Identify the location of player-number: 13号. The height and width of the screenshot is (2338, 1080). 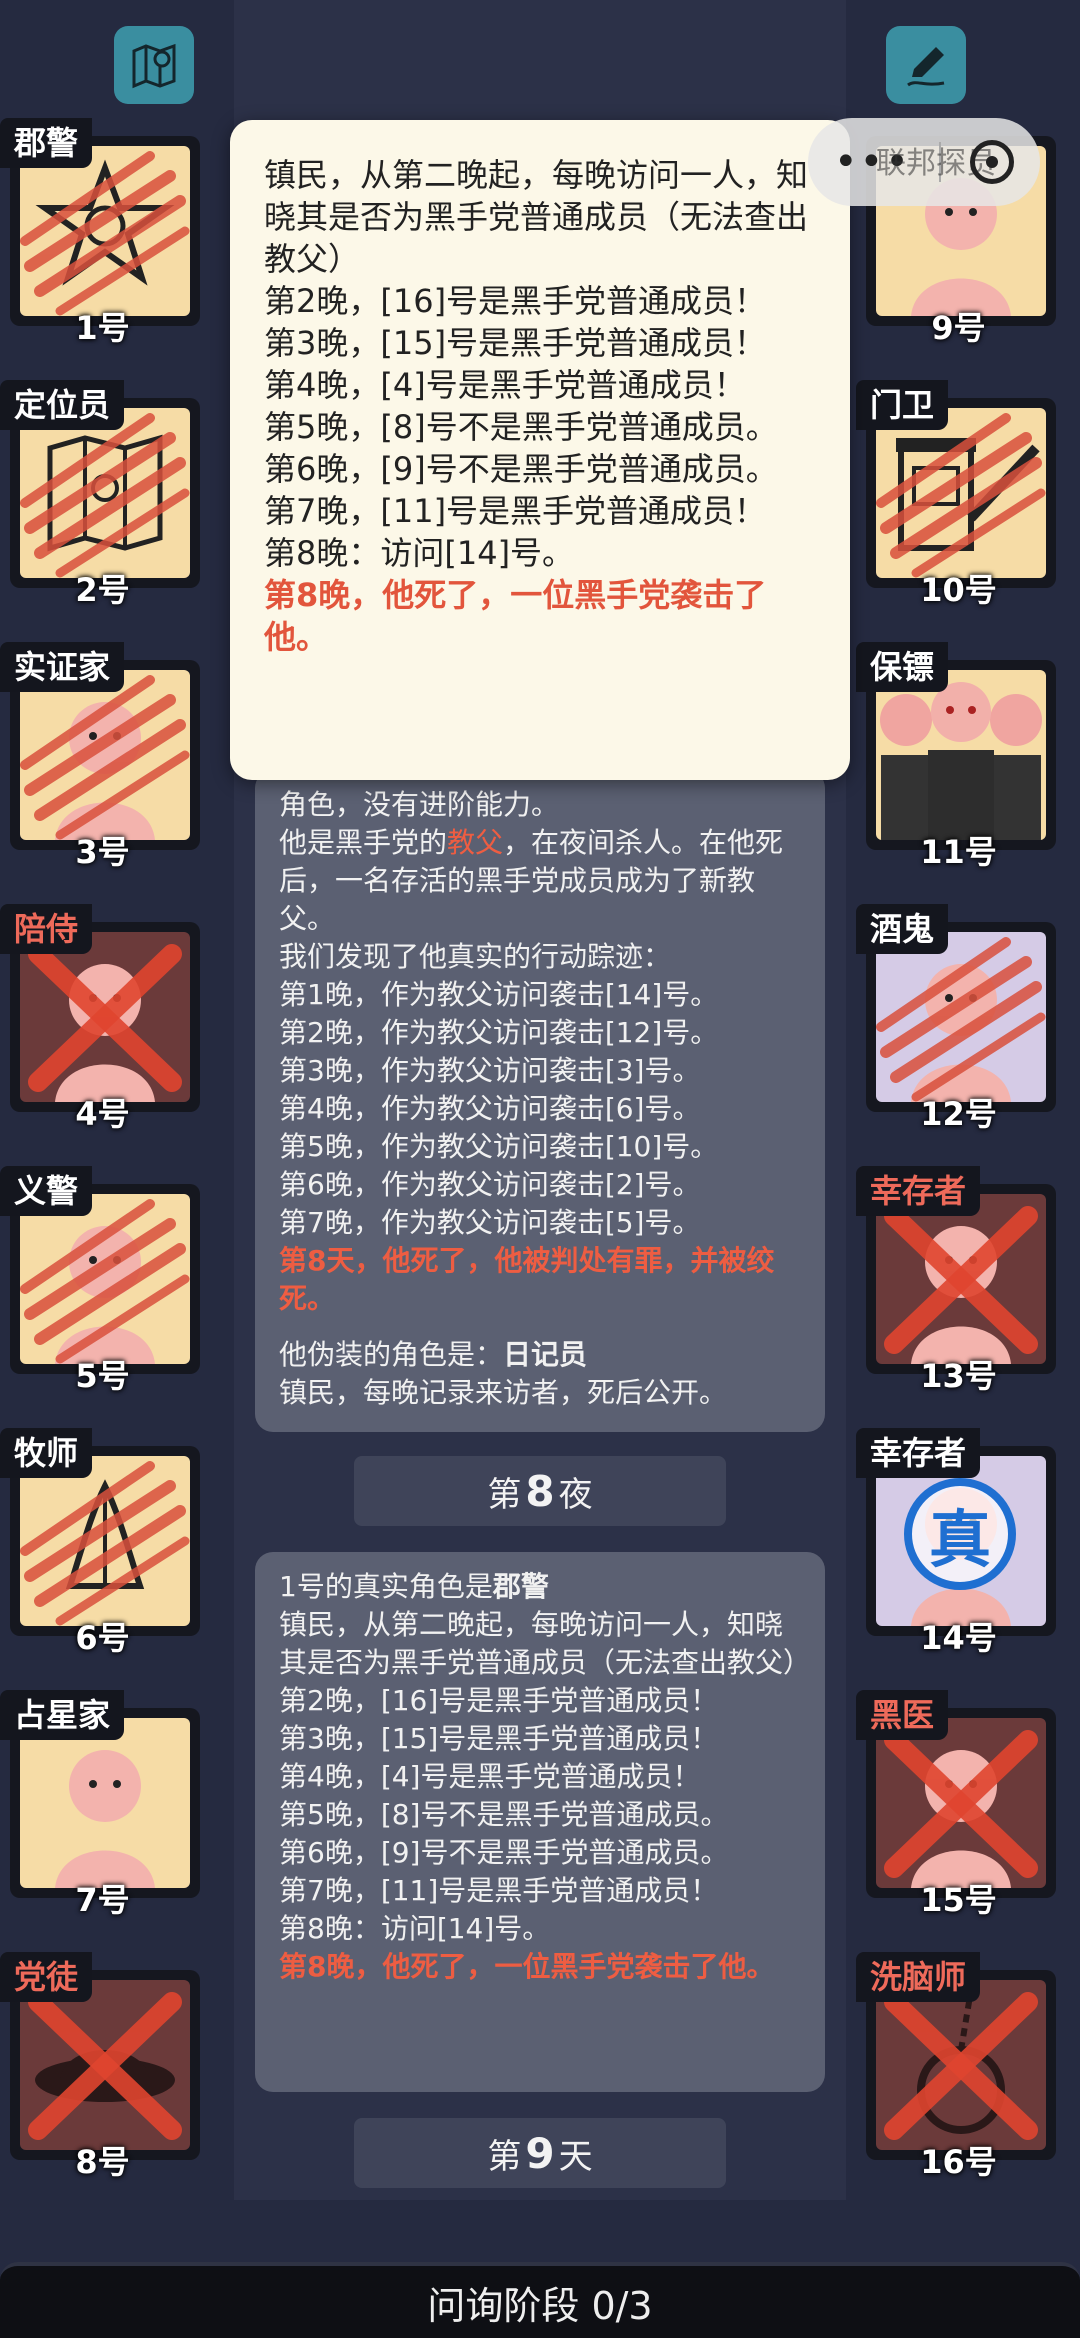
(958, 1376).